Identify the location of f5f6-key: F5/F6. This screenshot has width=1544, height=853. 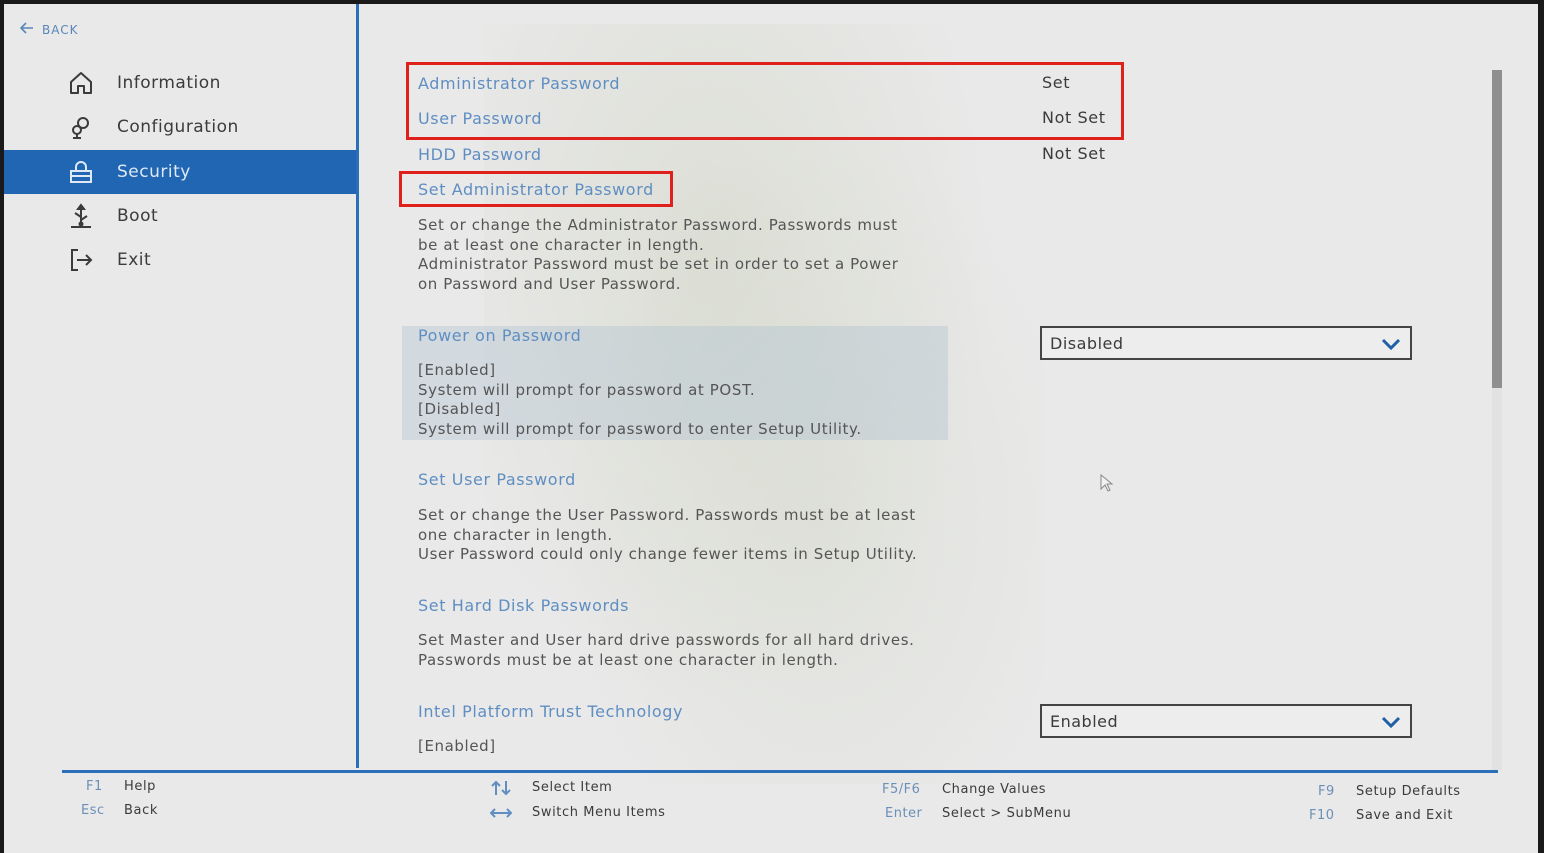
(901, 789).